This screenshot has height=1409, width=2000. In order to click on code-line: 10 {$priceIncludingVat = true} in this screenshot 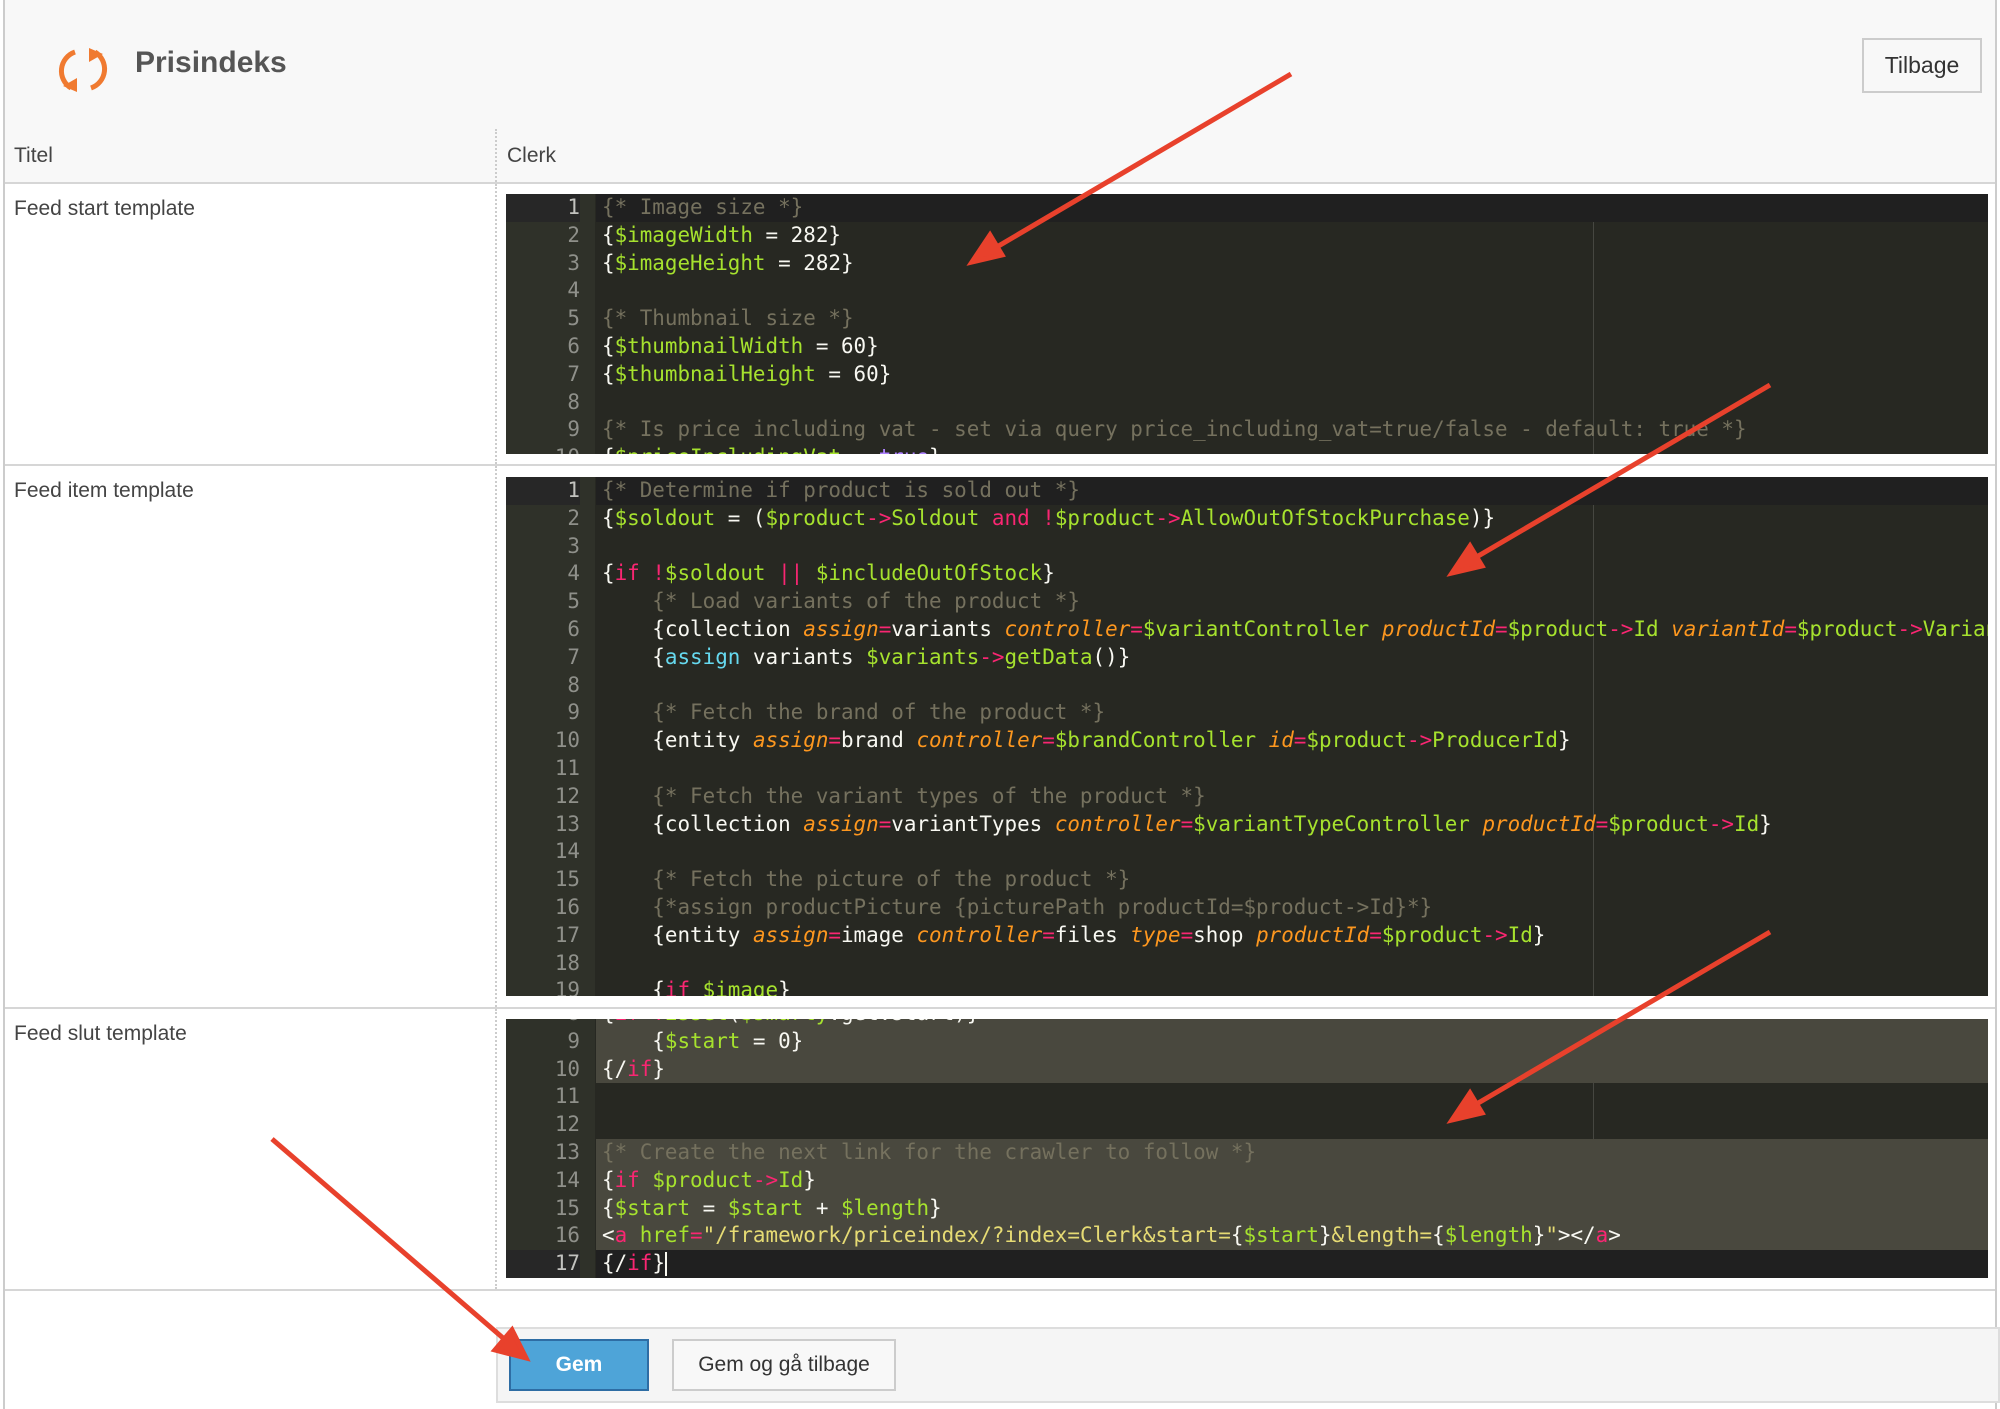, I will do `click(1247, 449)`.